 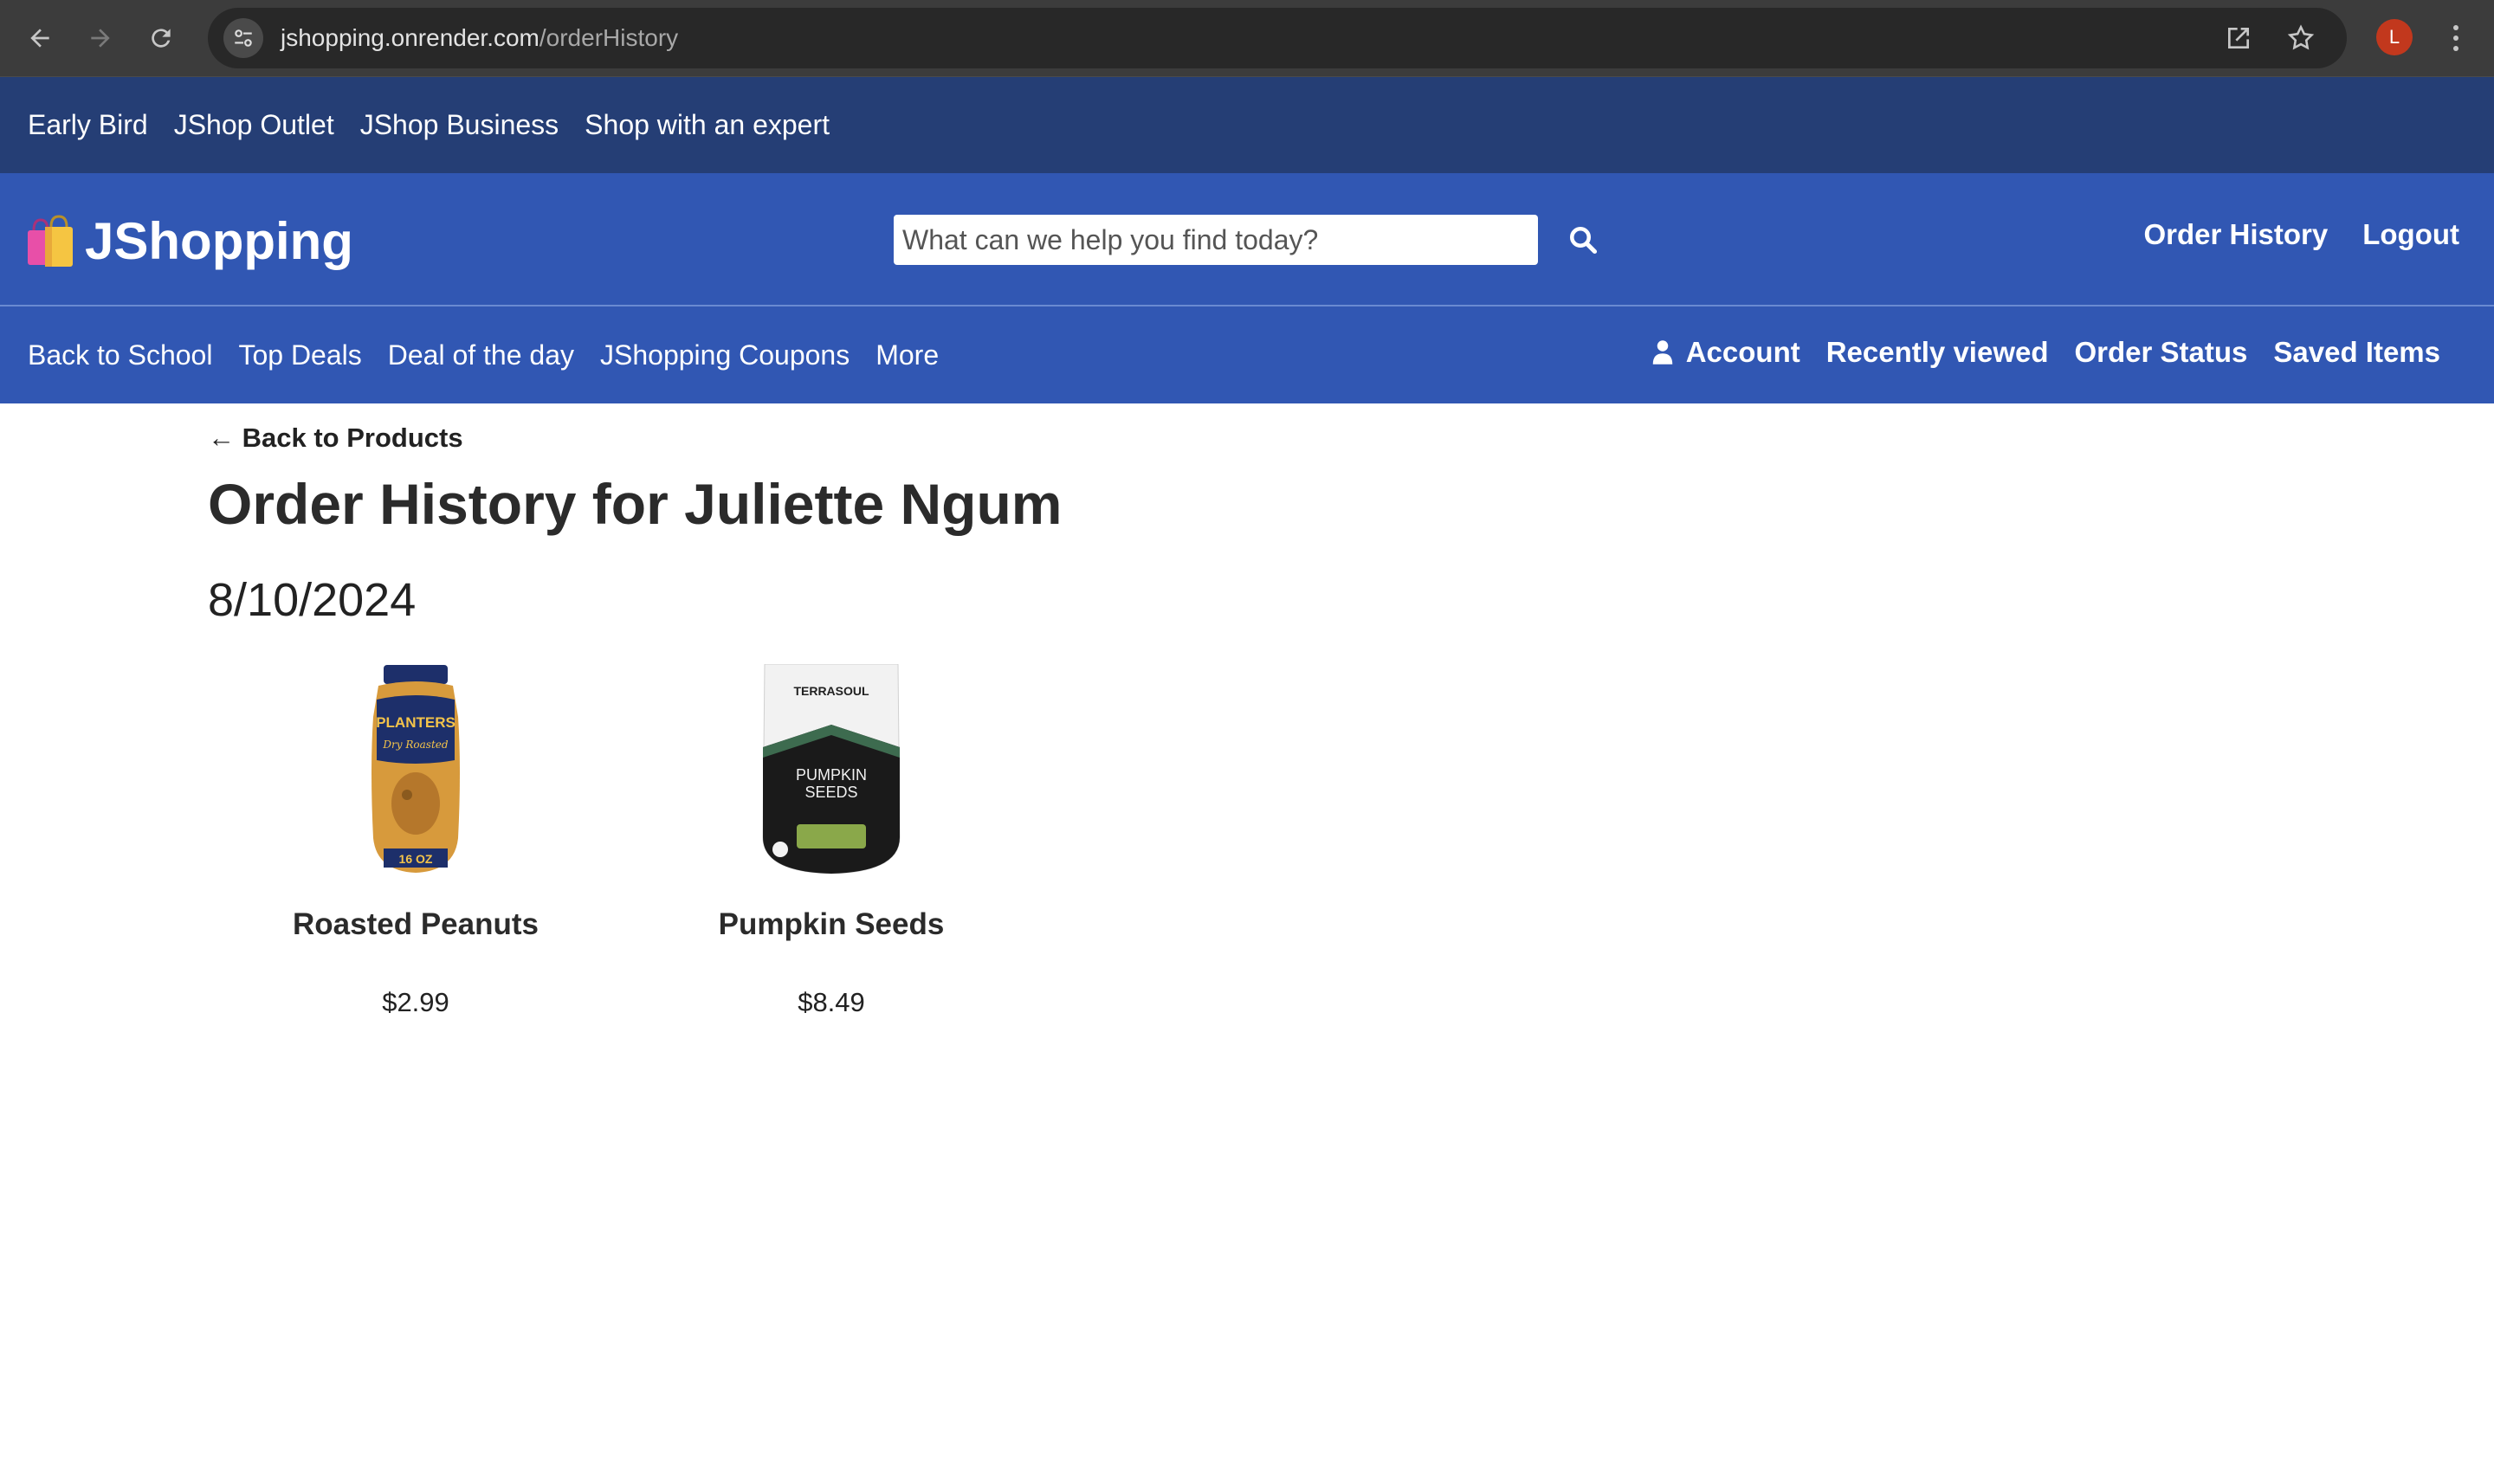 I want to click on order-status-link: Order Status, so click(x=2161, y=352).